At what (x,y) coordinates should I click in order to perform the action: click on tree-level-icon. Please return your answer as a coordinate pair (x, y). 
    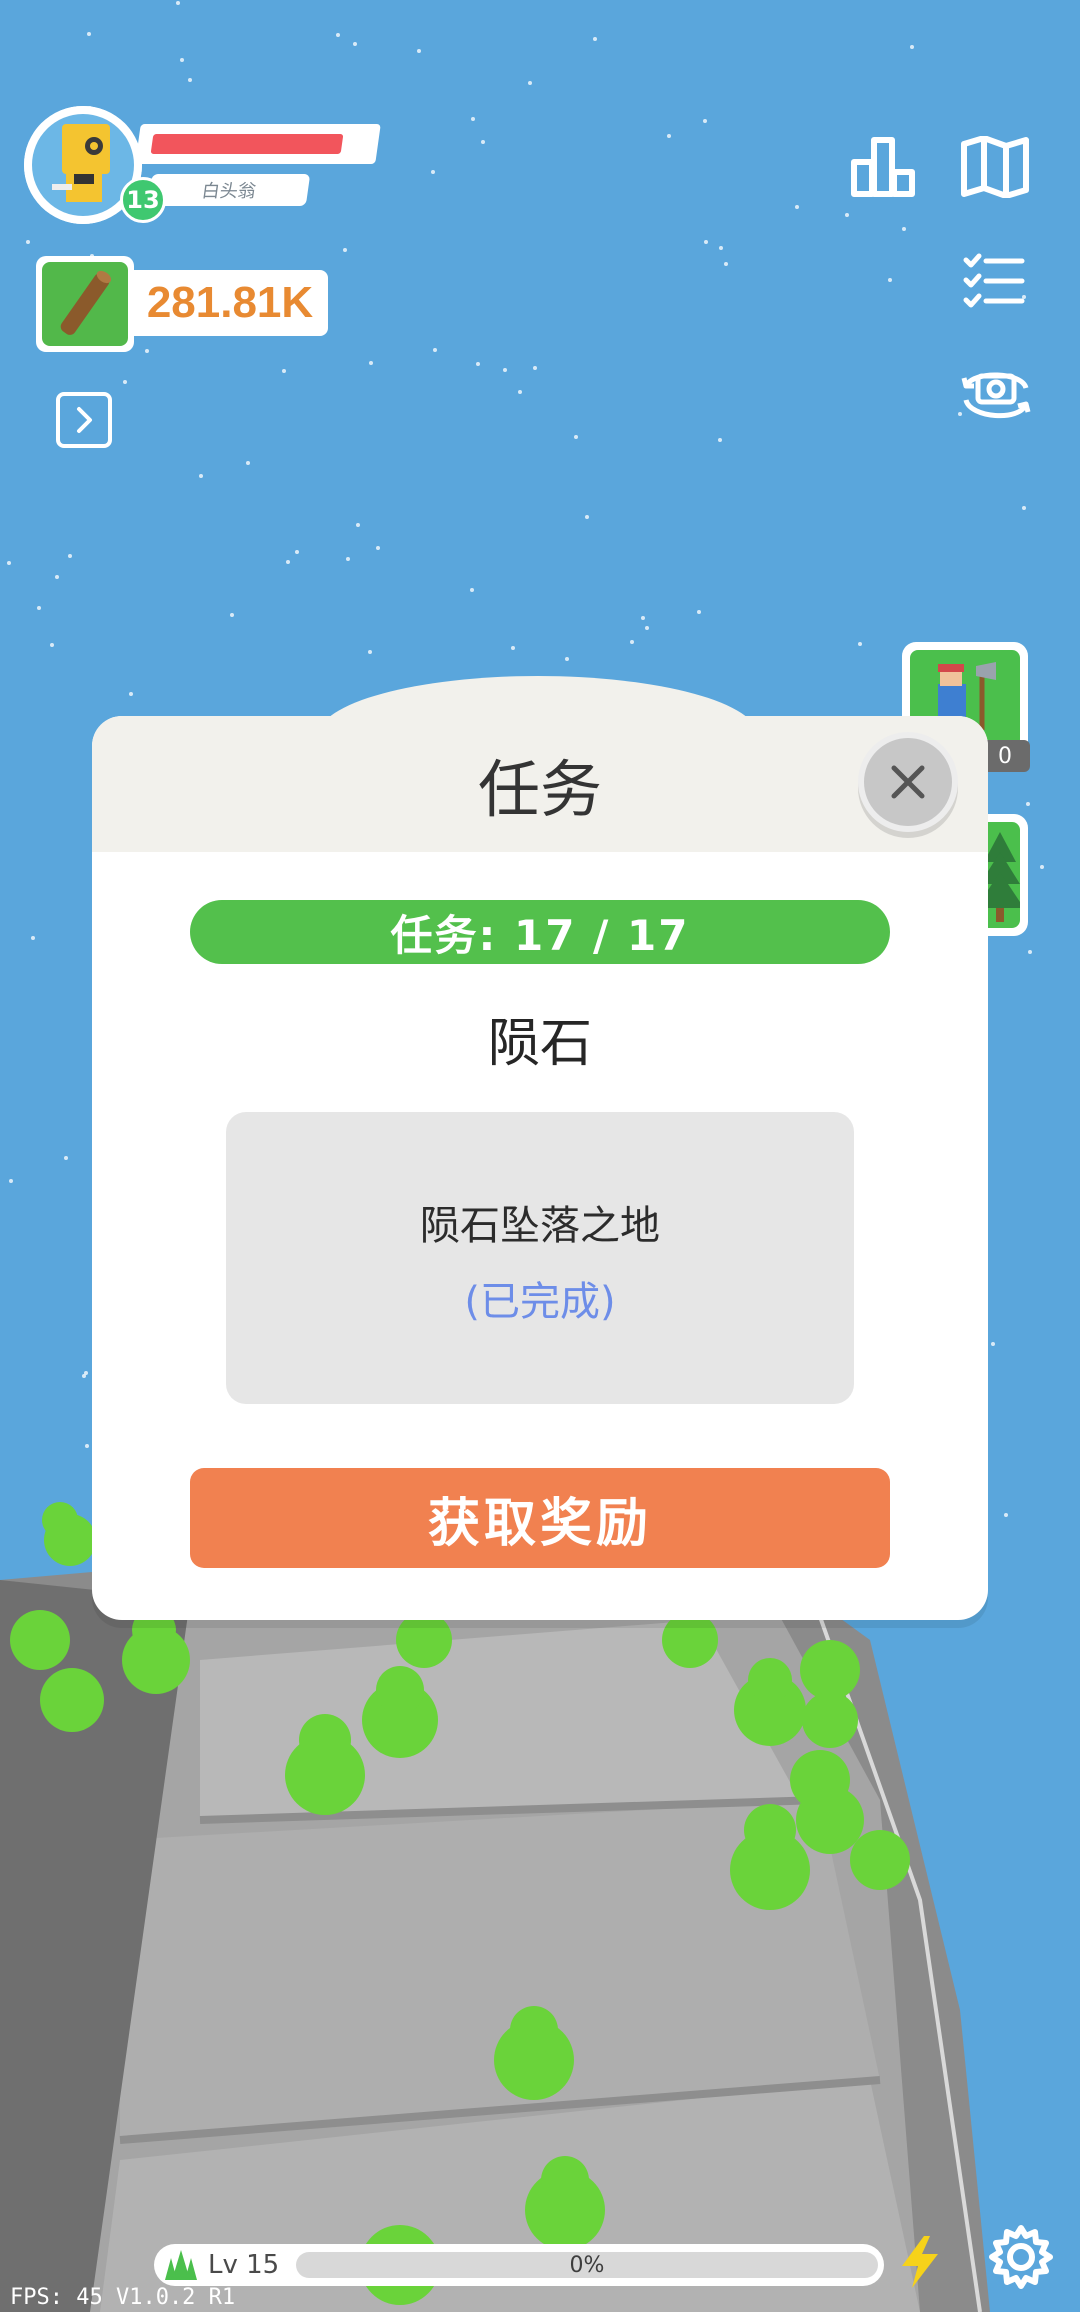
    Looking at the image, I should click on (181, 2265).